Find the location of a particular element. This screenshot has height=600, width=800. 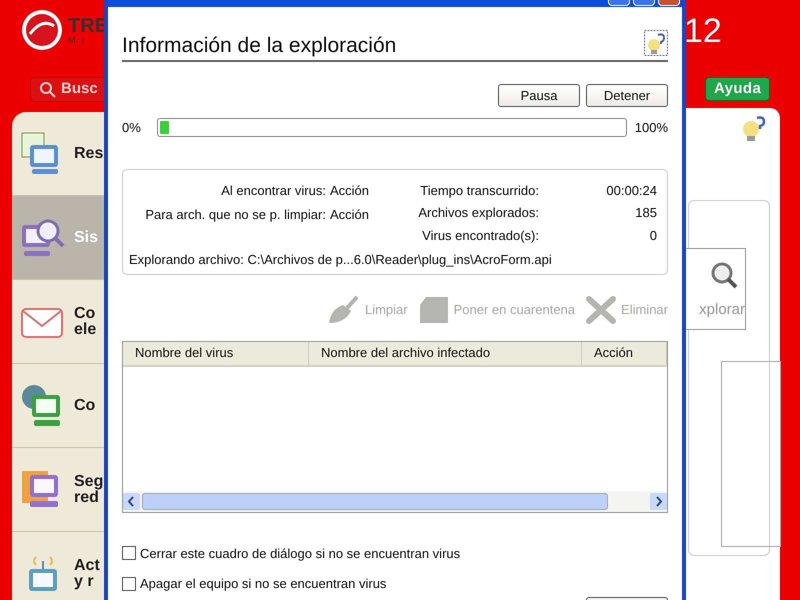

horizontal-scrollbar is located at coordinates (395, 501).